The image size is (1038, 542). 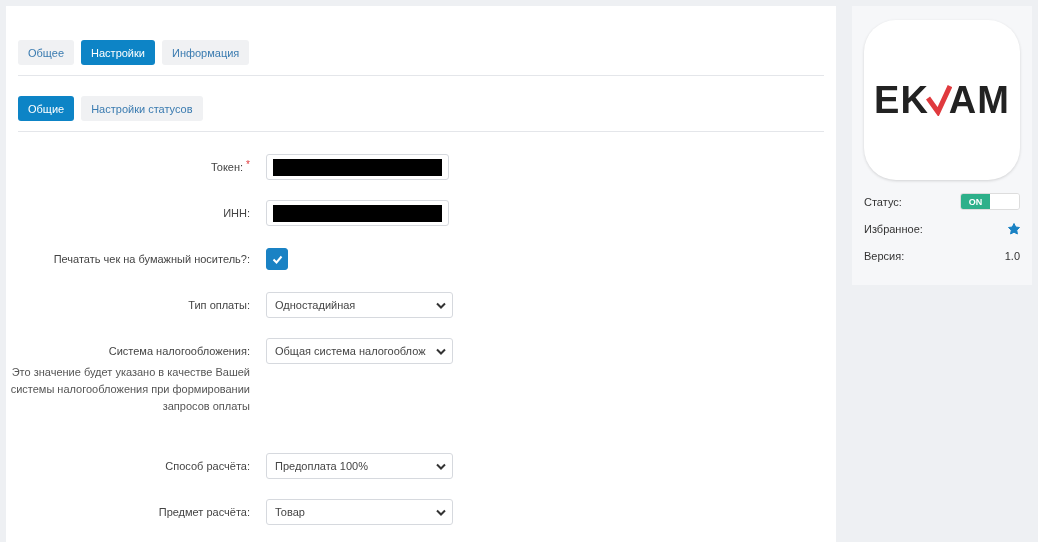 What do you see at coordinates (359, 466) in the screenshot?
I see `dropdown: Предоплата 100%` at bounding box center [359, 466].